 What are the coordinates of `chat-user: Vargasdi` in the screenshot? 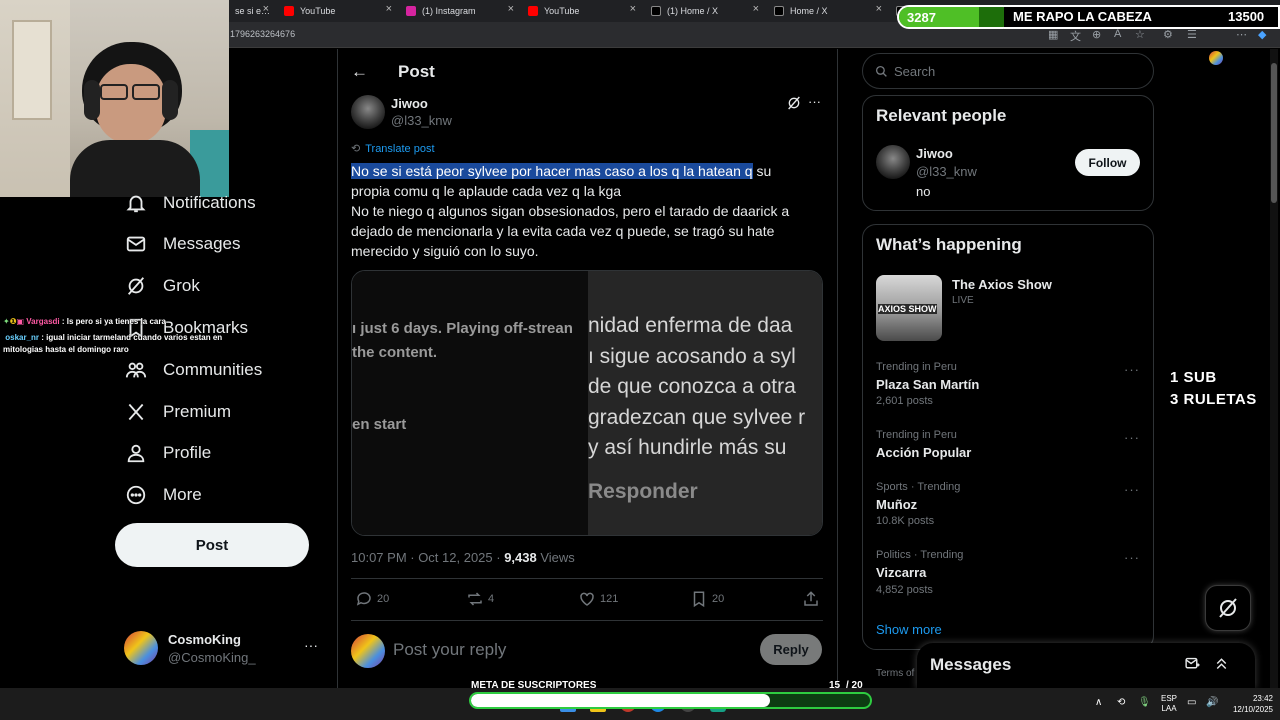 It's located at (43, 321).